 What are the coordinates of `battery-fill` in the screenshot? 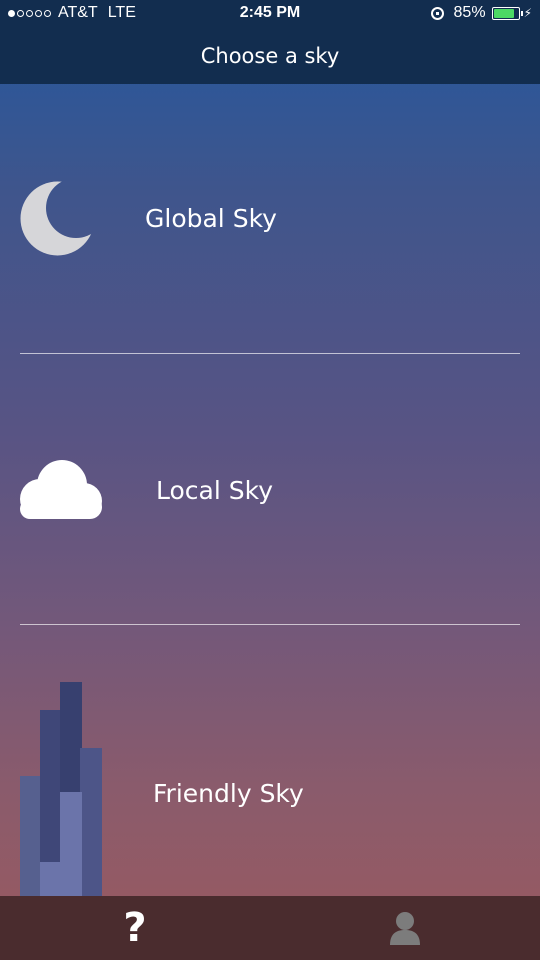 It's located at (503, 13).